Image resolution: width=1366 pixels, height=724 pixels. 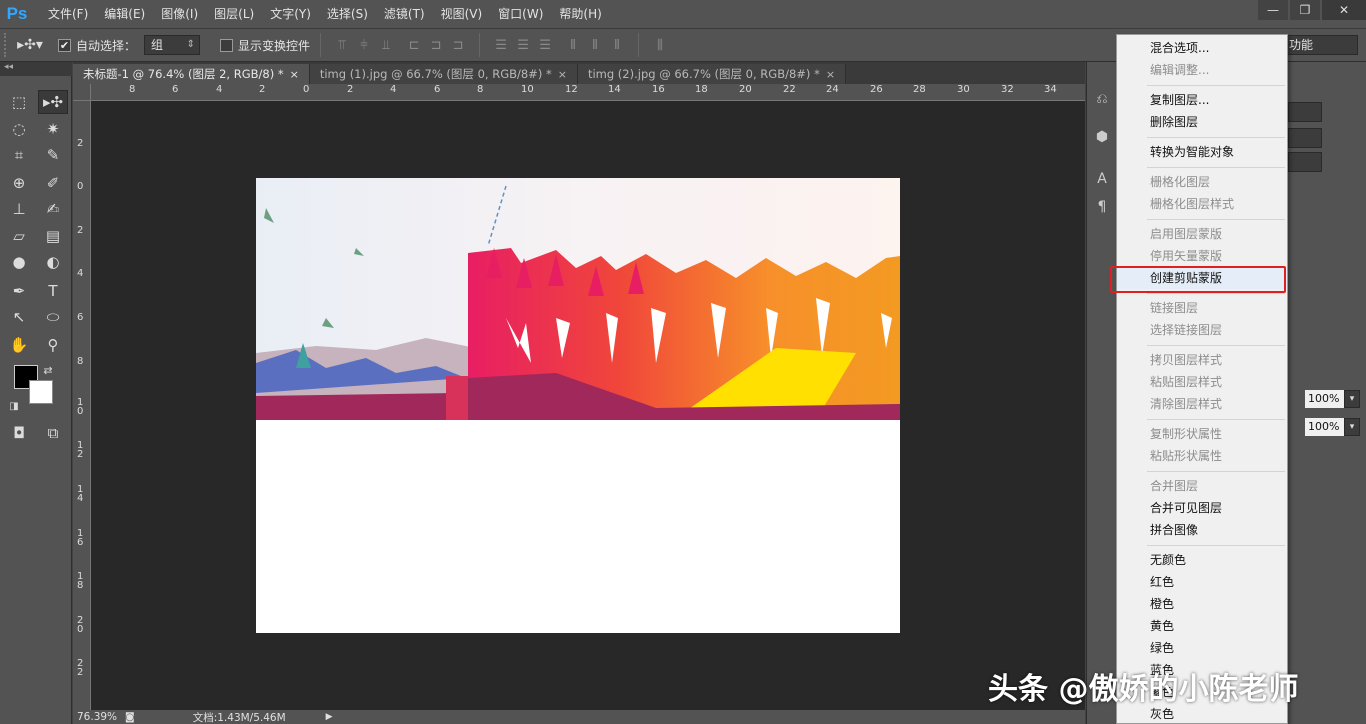 What do you see at coordinates (712, 74) in the screenshot?
I see `tab-timg-2: timg (2).jpg @ 66.7% (图层 0, RGB/8#) * ×` at bounding box center [712, 74].